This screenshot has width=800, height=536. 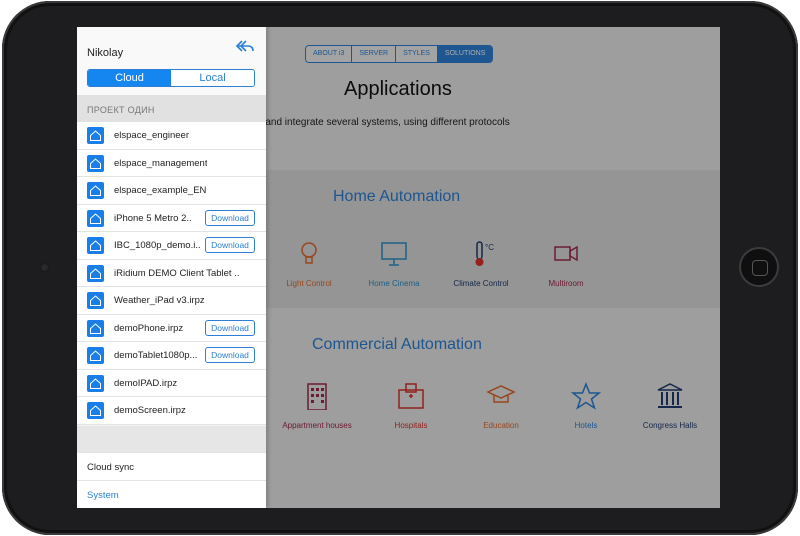 I want to click on list-item: demoIPAD.irpz, so click(x=171, y=383).